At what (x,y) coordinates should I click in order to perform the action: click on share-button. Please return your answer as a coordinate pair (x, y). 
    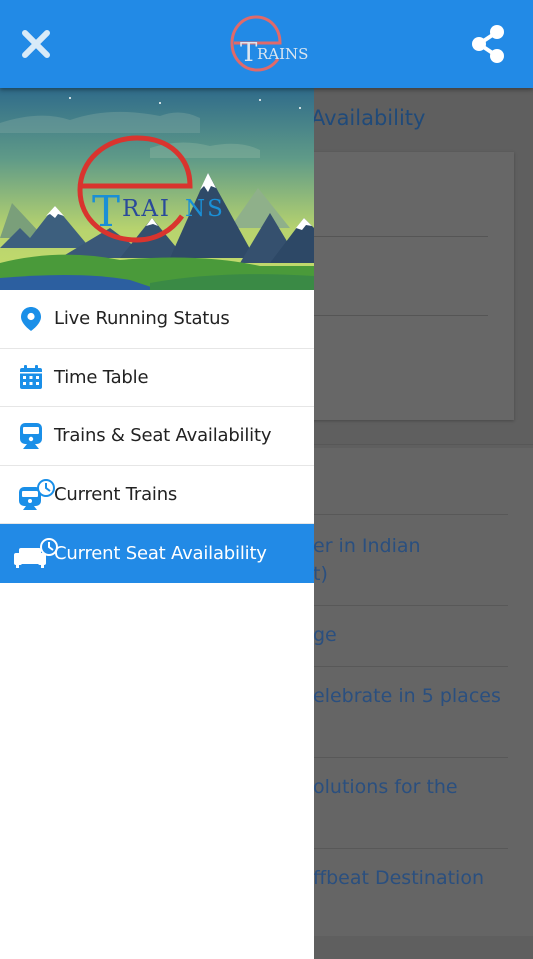
    Looking at the image, I should click on (489, 44).